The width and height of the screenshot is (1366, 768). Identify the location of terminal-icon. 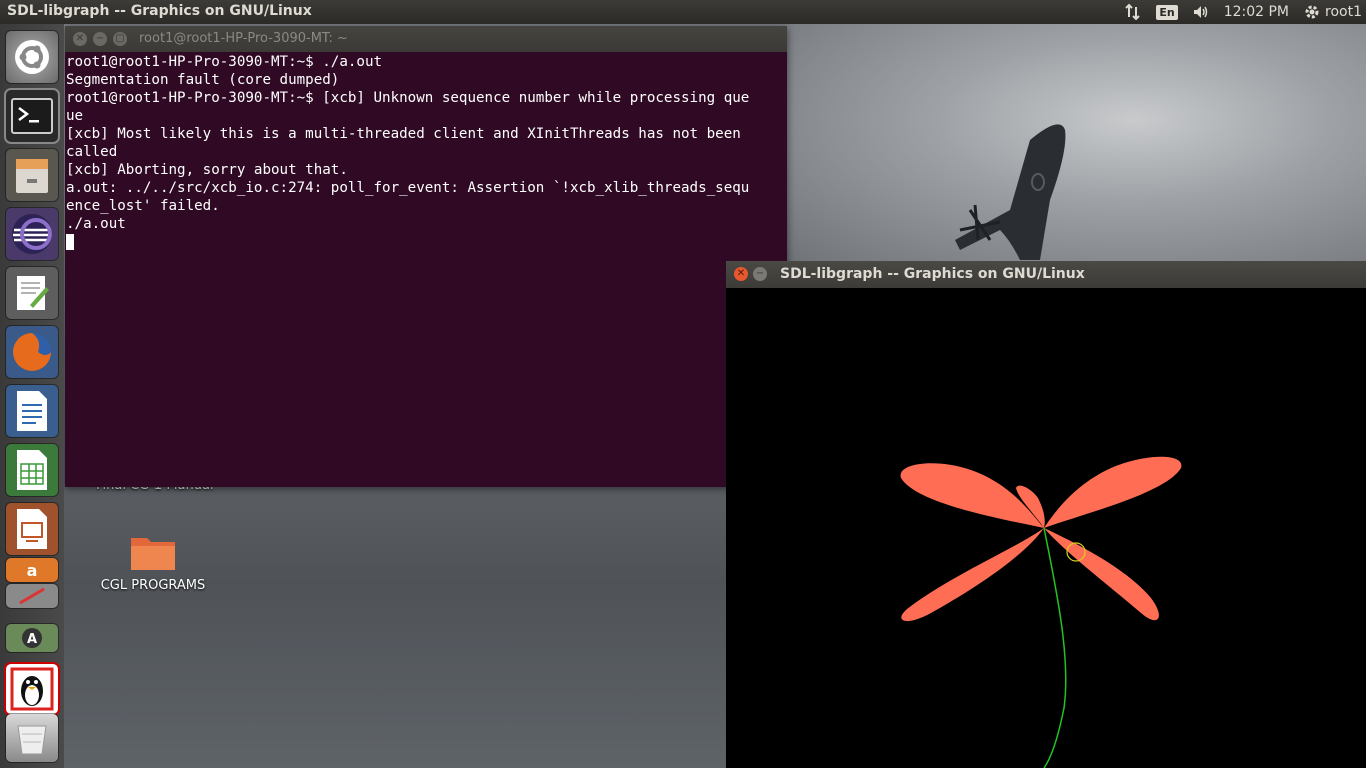
(32, 116).